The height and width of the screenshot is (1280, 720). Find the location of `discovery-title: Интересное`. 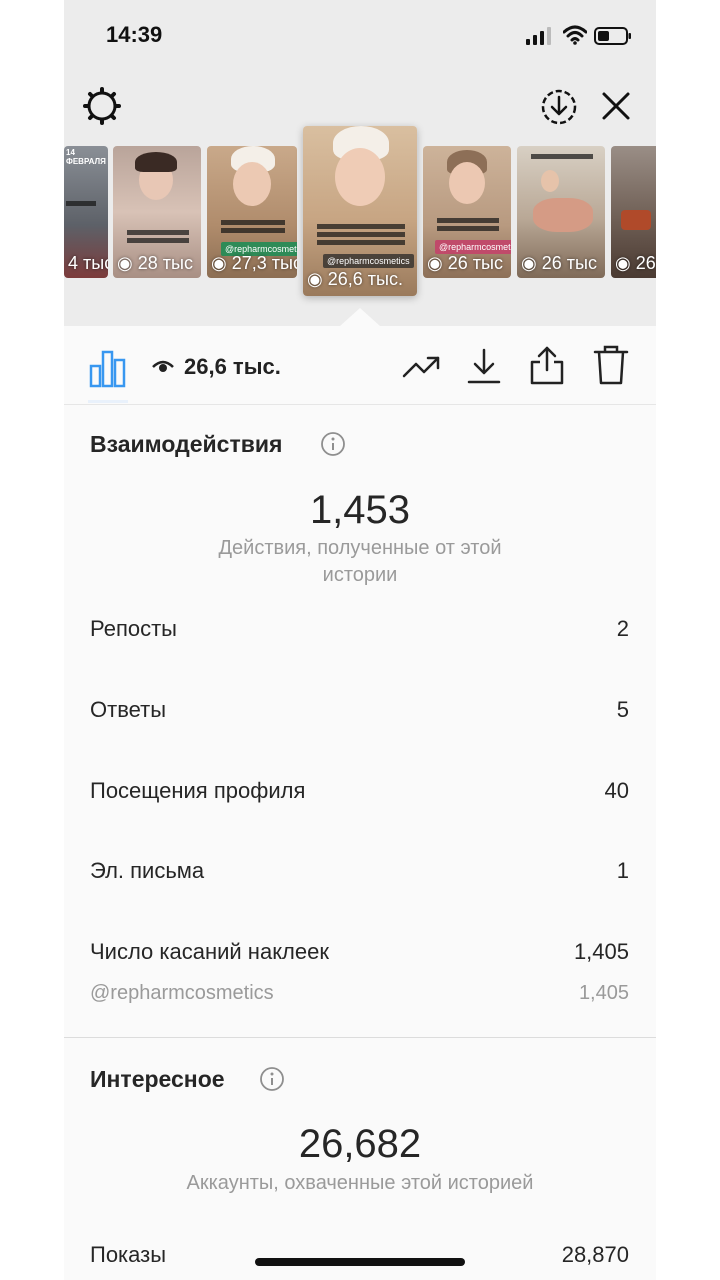

discovery-title: Интересное is located at coordinates (157, 1079).